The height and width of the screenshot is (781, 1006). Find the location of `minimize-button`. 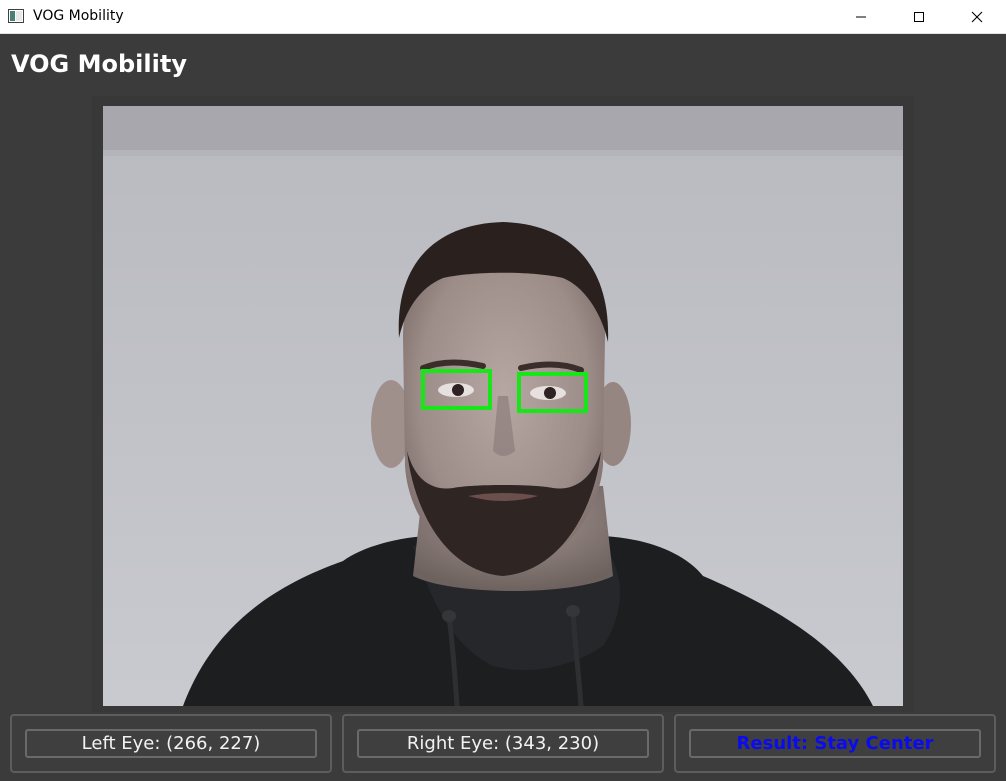

minimize-button is located at coordinates (861, 16).